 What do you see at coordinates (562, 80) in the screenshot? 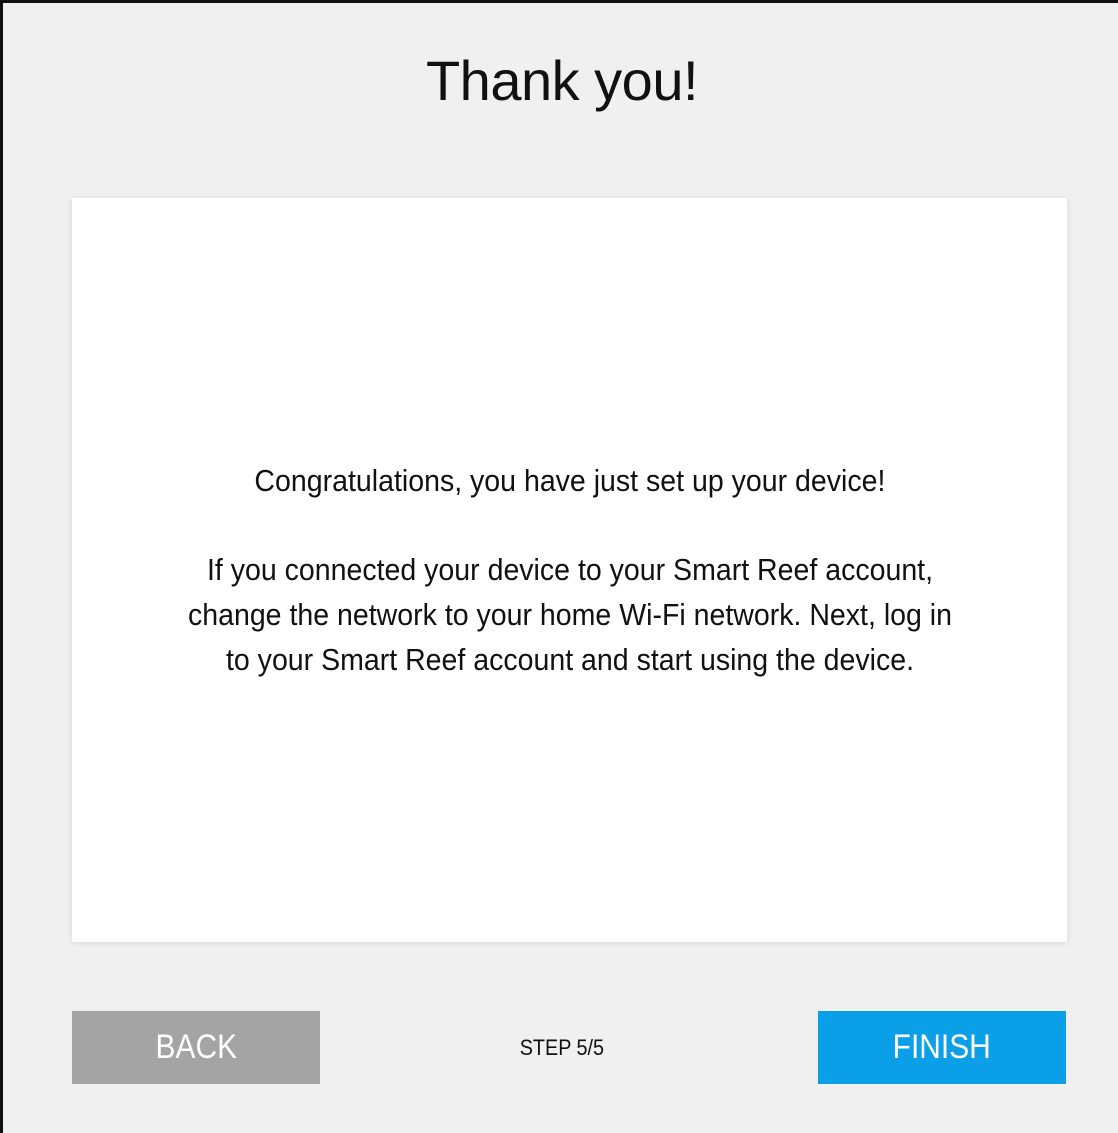
I see `page-title: Thank you!` at bounding box center [562, 80].